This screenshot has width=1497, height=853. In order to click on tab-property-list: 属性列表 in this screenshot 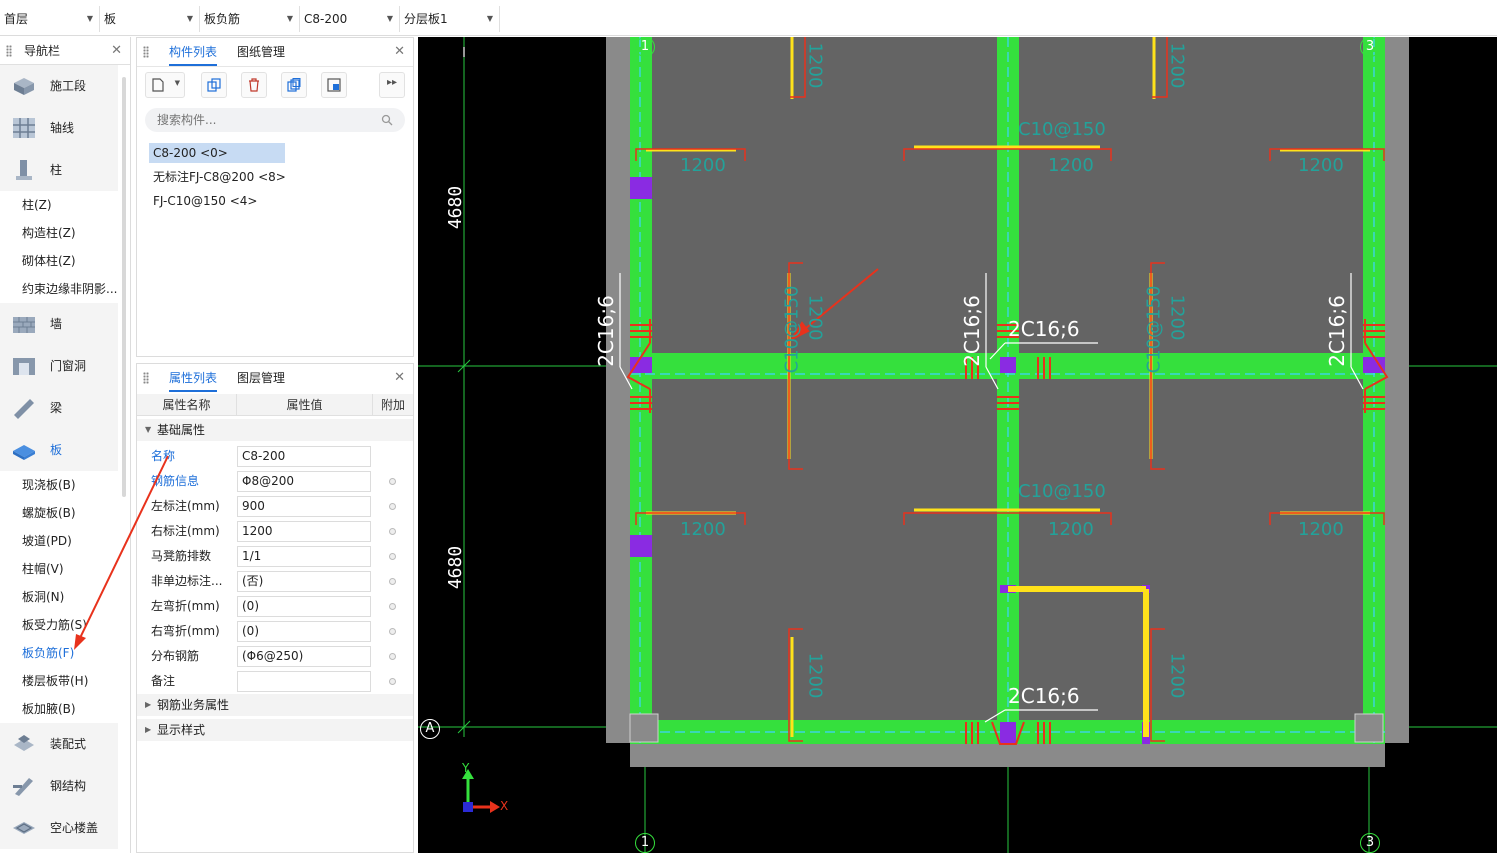, I will do `click(193, 378)`.